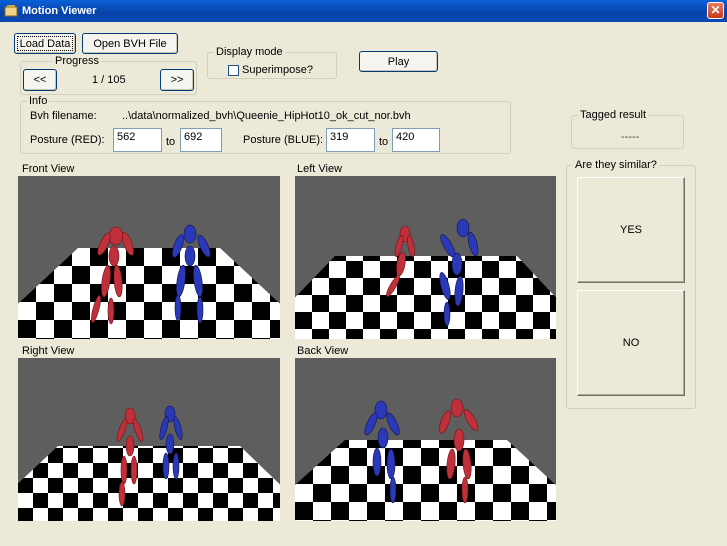  What do you see at coordinates (109, 80) in the screenshot?
I see `progress-counter: 1 / 105` at bounding box center [109, 80].